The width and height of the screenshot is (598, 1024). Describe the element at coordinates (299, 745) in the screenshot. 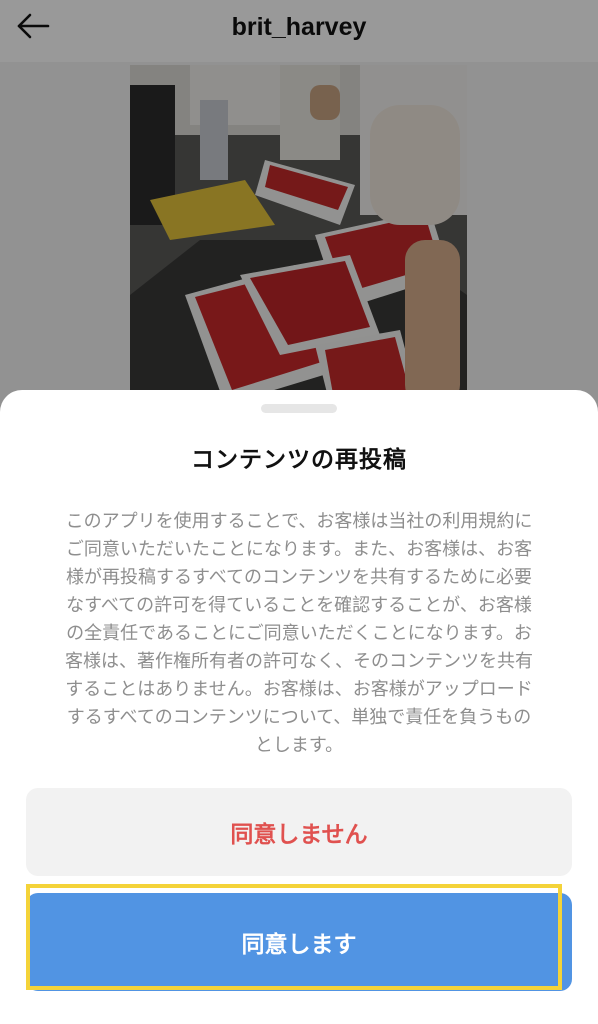

I see `terms-line: とします。` at that location.